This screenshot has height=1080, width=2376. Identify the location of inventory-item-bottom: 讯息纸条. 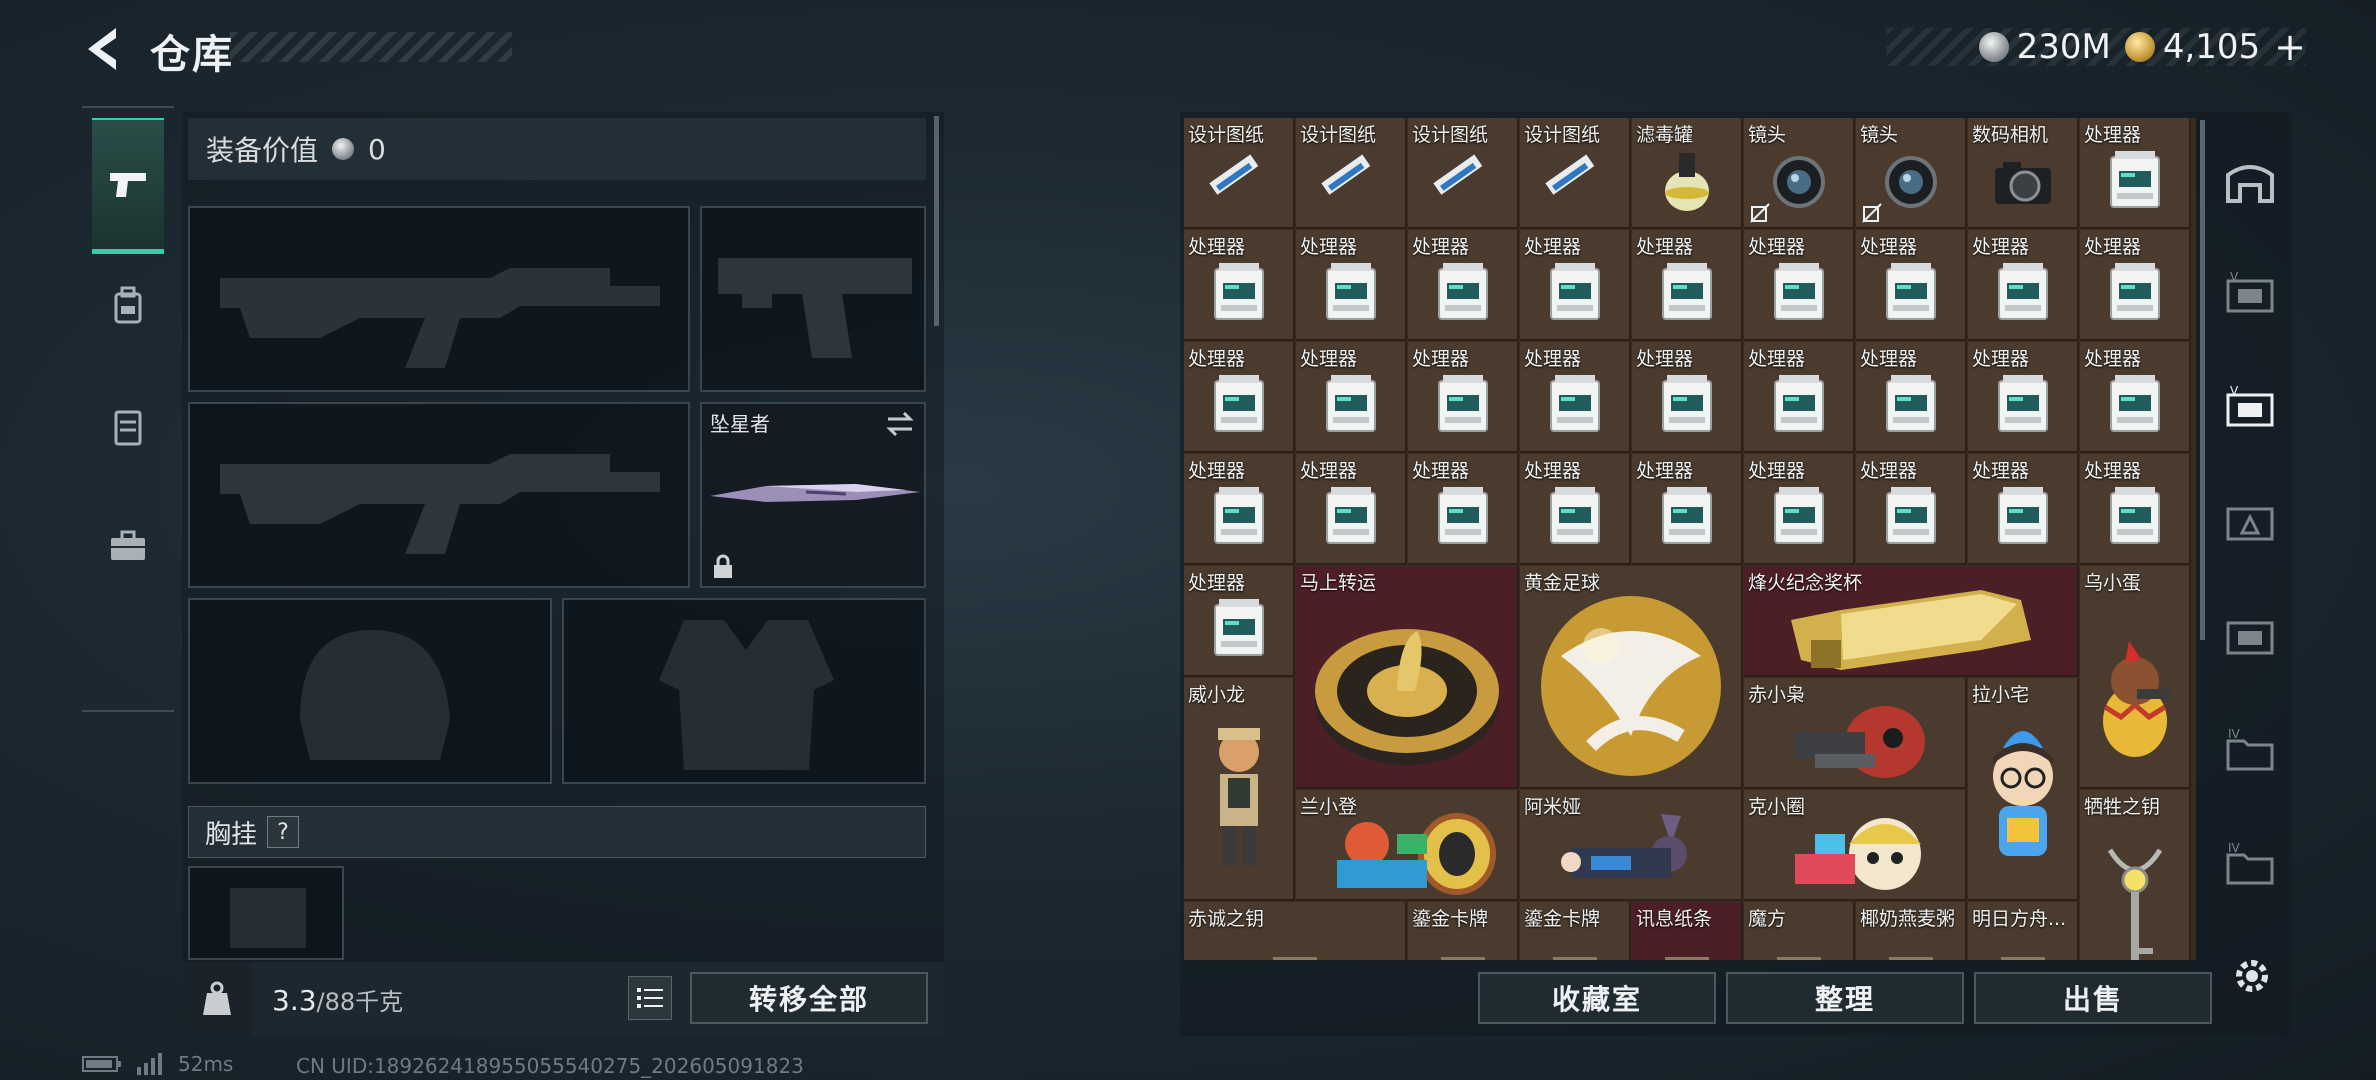
(1687, 931).